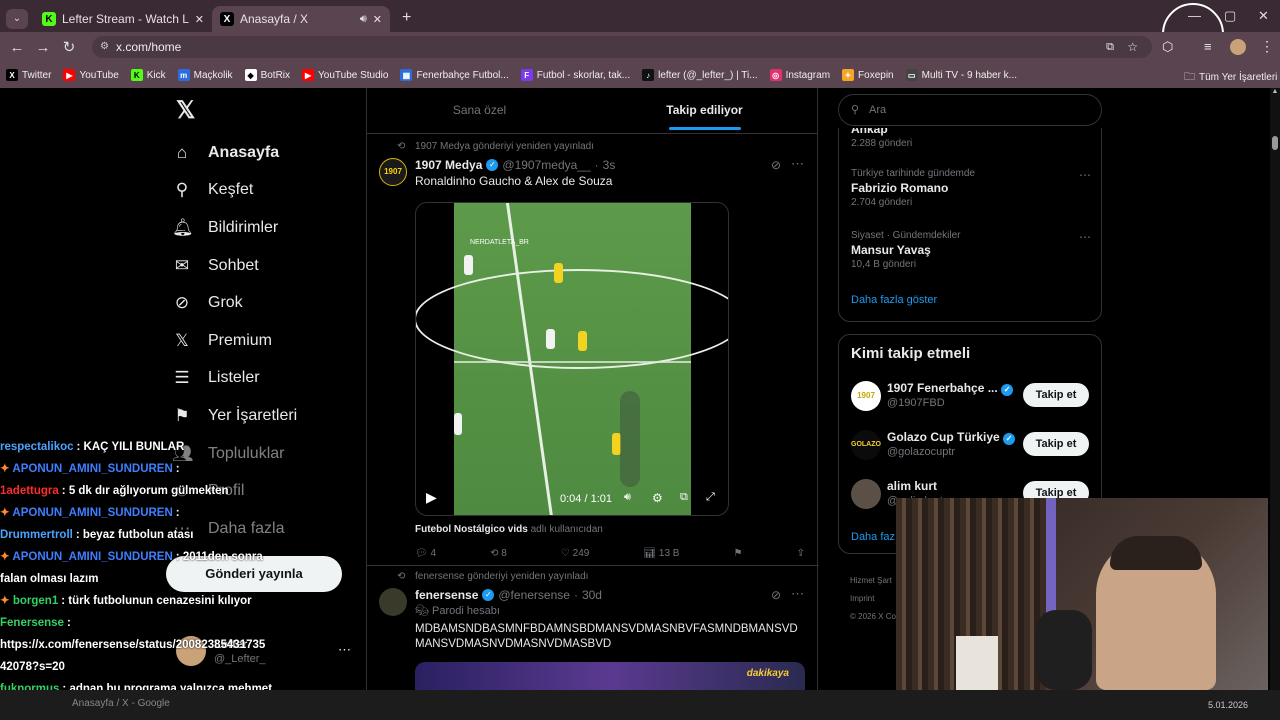  Describe the element at coordinates (267, 191) in the screenshot. I see `nav-item-search: ⚲ Keşfet` at that location.